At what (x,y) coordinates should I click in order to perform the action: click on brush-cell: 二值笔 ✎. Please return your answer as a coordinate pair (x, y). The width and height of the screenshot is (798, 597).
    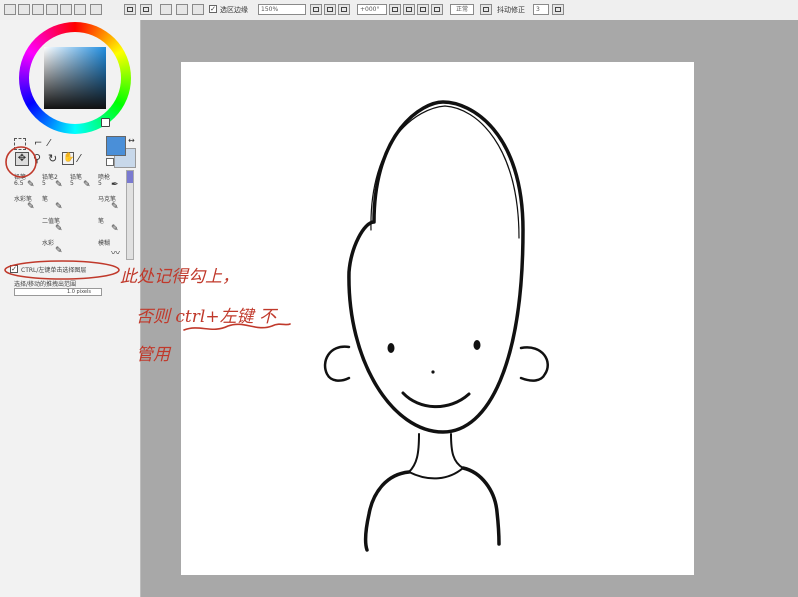
    Looking at the image, I should click on (55, 227).